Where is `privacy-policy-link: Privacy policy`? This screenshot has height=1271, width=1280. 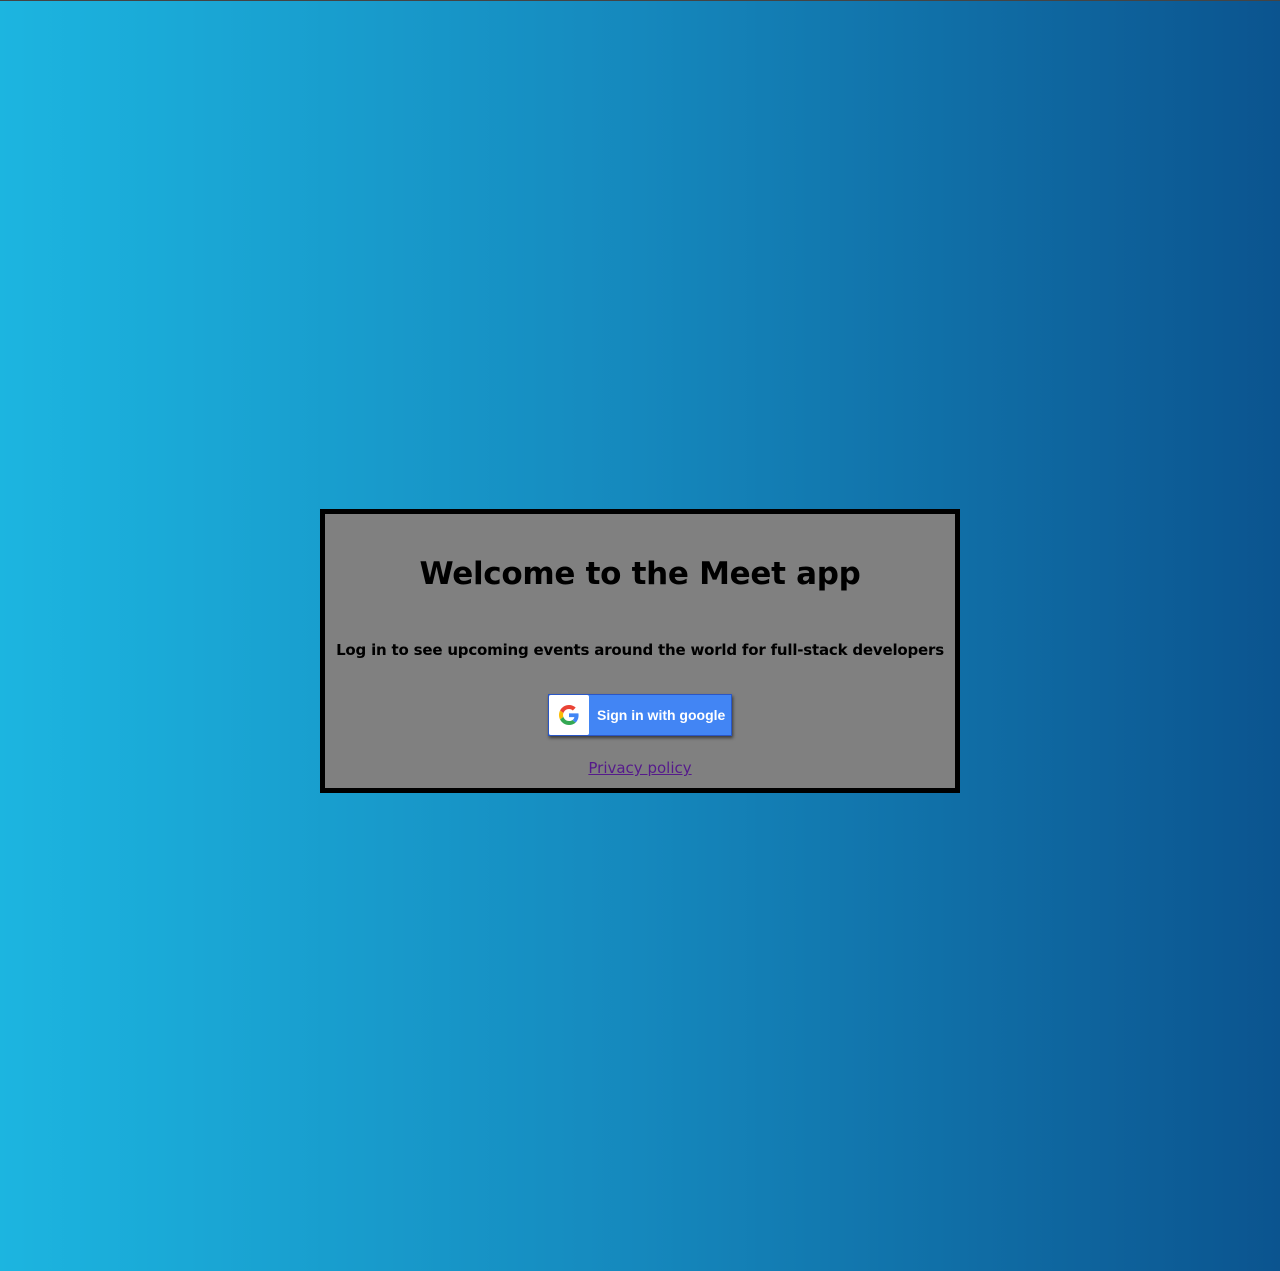
privacy-policy-link: Privacy policy is located at coordinates (640, 768).